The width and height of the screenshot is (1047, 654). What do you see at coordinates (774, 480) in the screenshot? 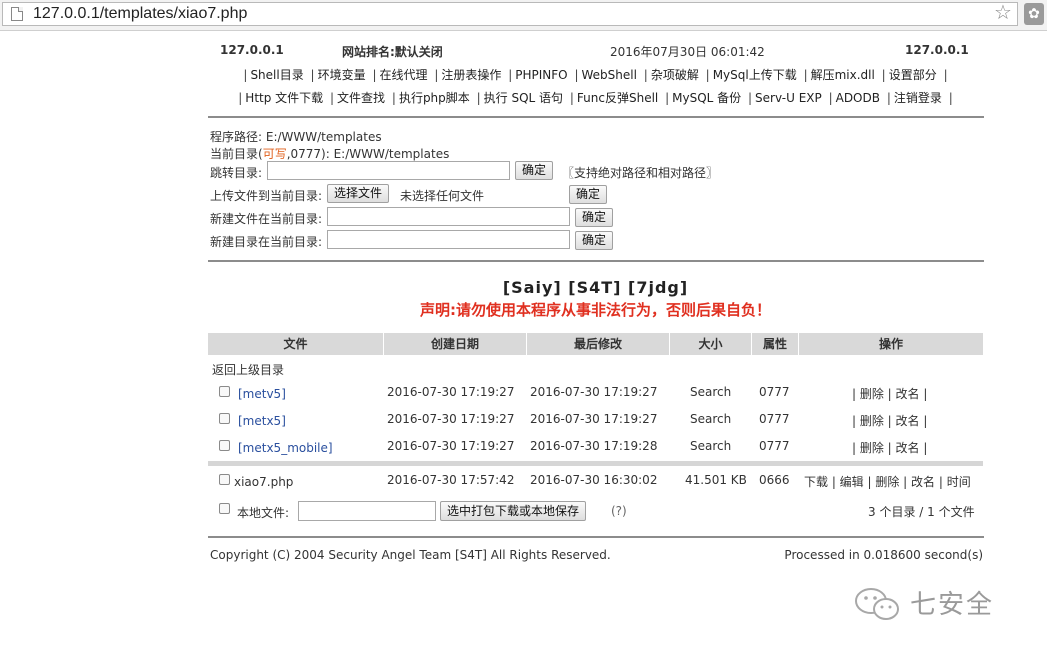
I see `permission: 0666` at bounding box center [774, 480].